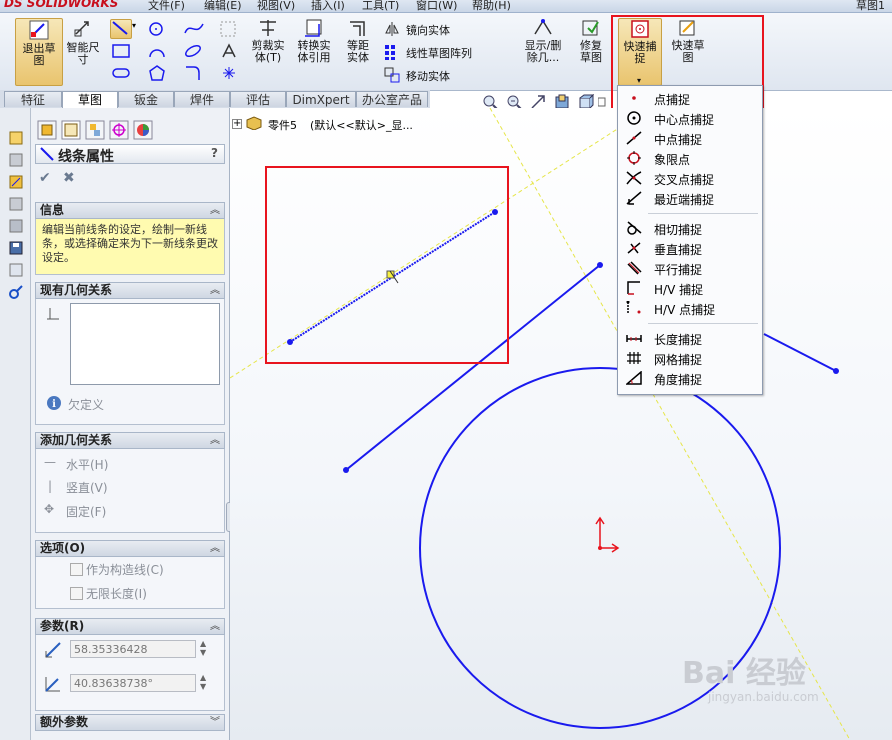  I want to click on sketch-line, so click(800, 352).